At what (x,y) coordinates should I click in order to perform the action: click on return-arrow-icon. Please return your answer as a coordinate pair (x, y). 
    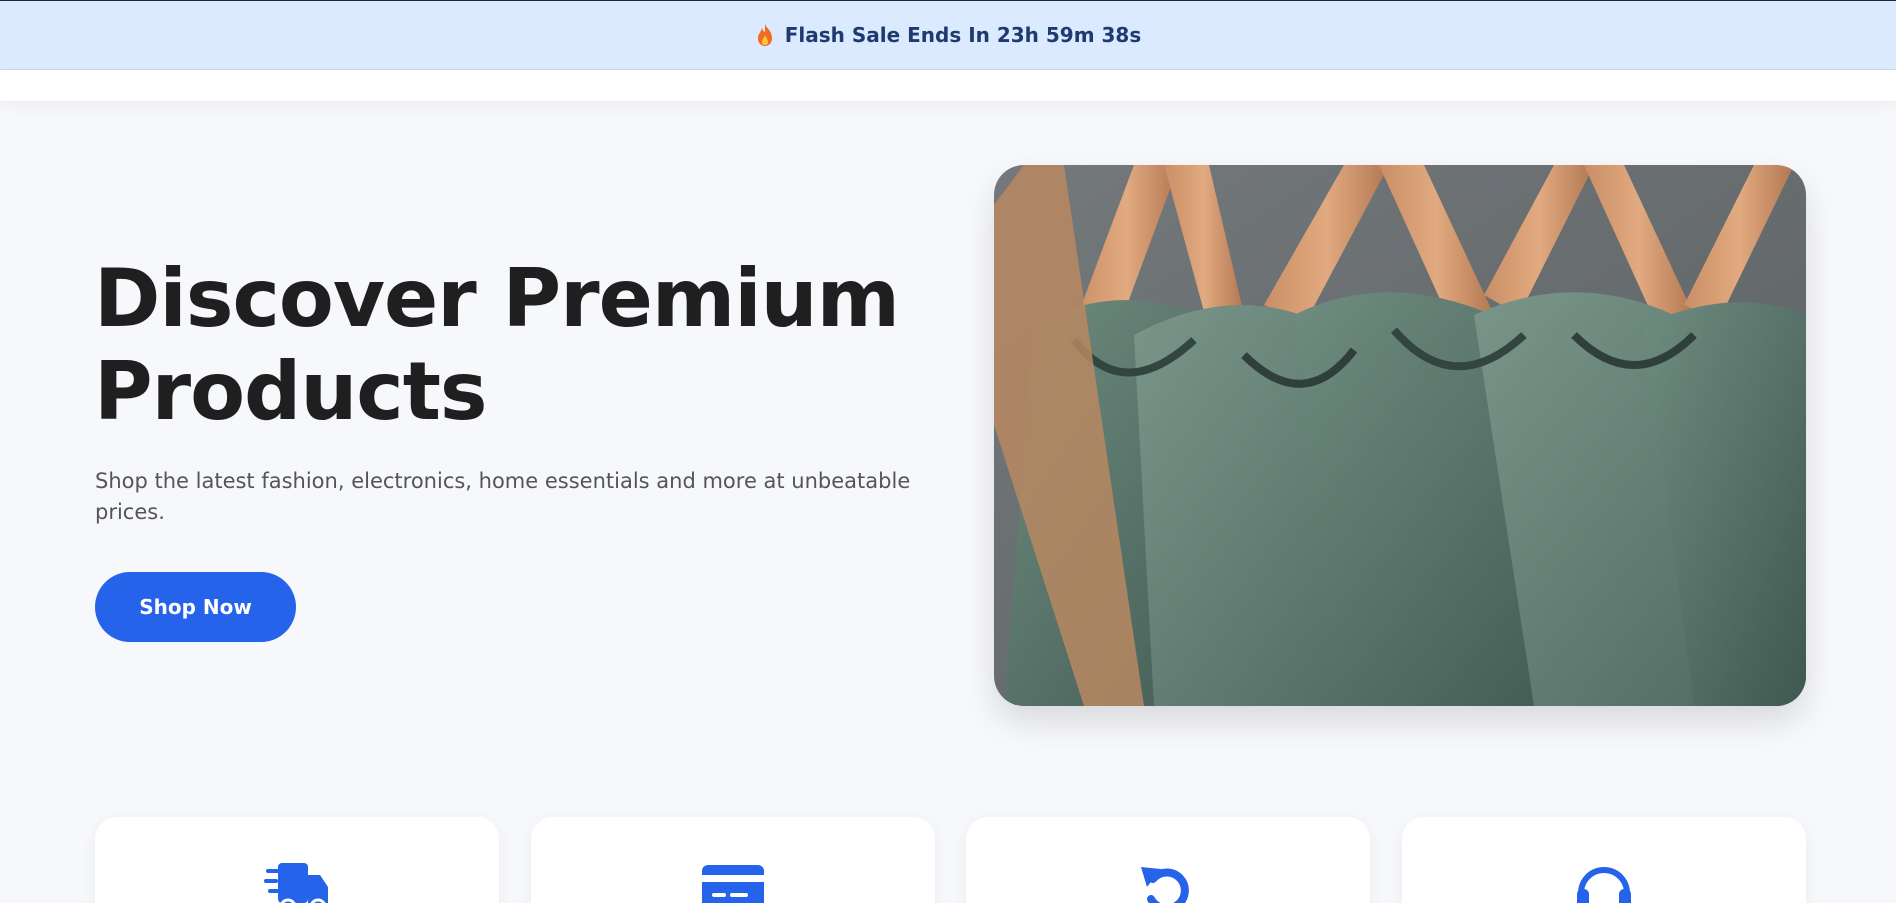
    Looking at the image, I should click on (1168, 881).